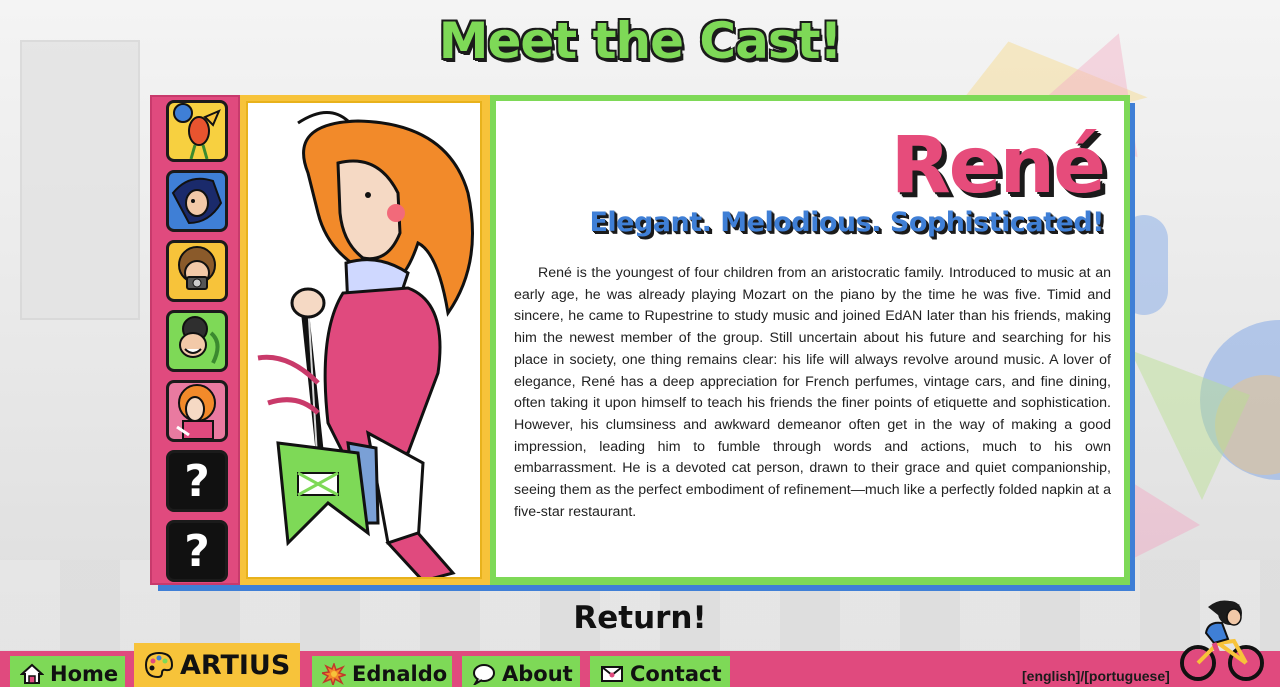  I want to click on lang-portuguese-link: [portuguese], so click(1127, 676).